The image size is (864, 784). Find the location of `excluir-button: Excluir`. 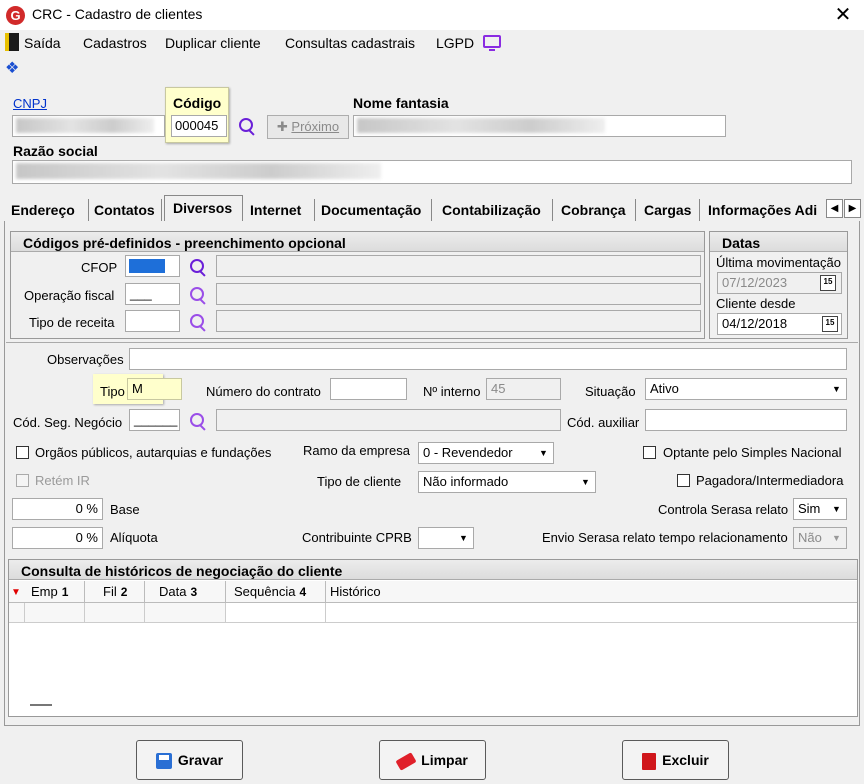

excluir-button: Excluir is located at coordinates (675, 760).